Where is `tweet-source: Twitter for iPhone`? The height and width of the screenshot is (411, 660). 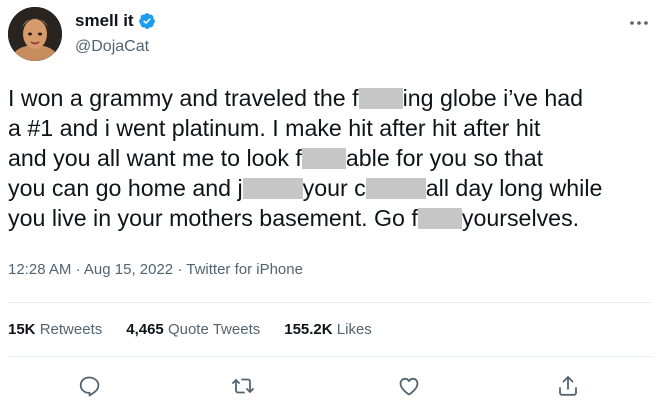
tweet-source: Twitter for iPhone is located at coordinates (244, 269).